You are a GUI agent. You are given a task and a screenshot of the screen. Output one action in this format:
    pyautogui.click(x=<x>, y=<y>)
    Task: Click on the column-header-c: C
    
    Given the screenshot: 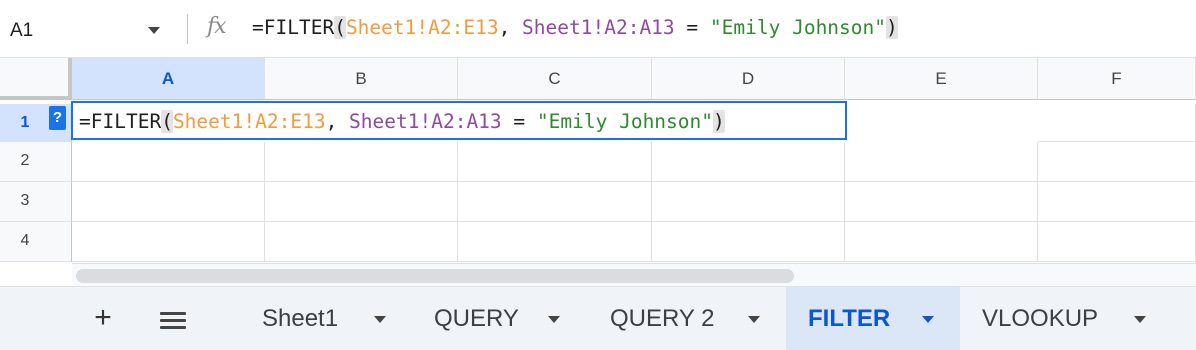 What is the action you would take?
    pyautogui.click(x=555, y=79)
    